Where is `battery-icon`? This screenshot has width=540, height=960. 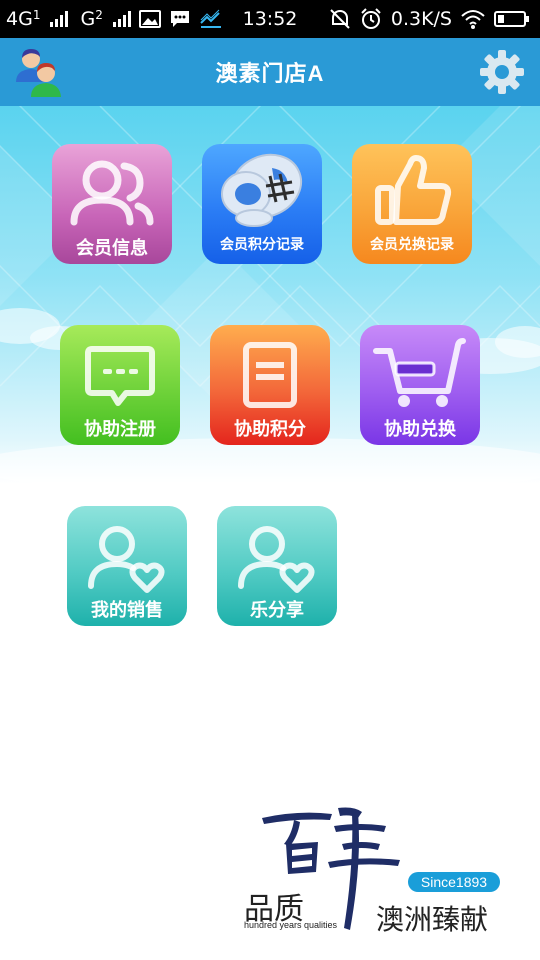
battery-icon is located at coordinates (512, 19).